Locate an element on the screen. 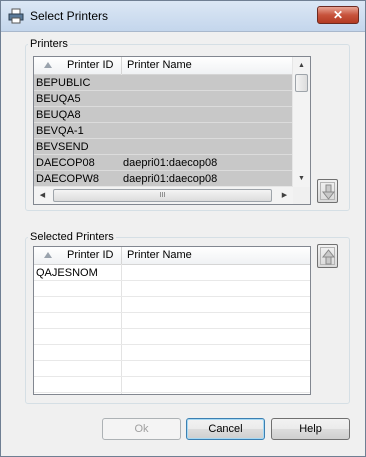  table-row: DAECOP08 daepri01:daecop08 is located at coordinates (163, 163).